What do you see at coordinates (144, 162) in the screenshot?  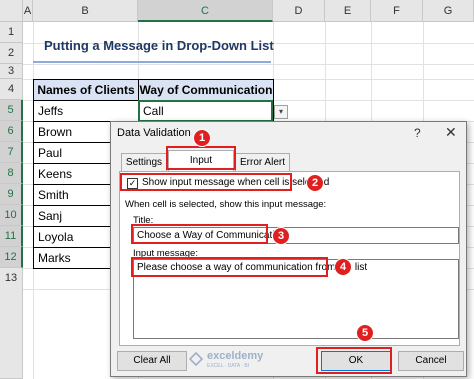 I see `tab-settings: Settings` at bounding box center [144, 162].